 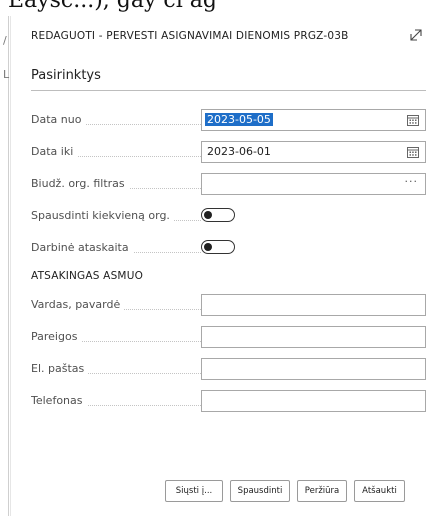 I want to click on email-field, so click(x=313, y=369).